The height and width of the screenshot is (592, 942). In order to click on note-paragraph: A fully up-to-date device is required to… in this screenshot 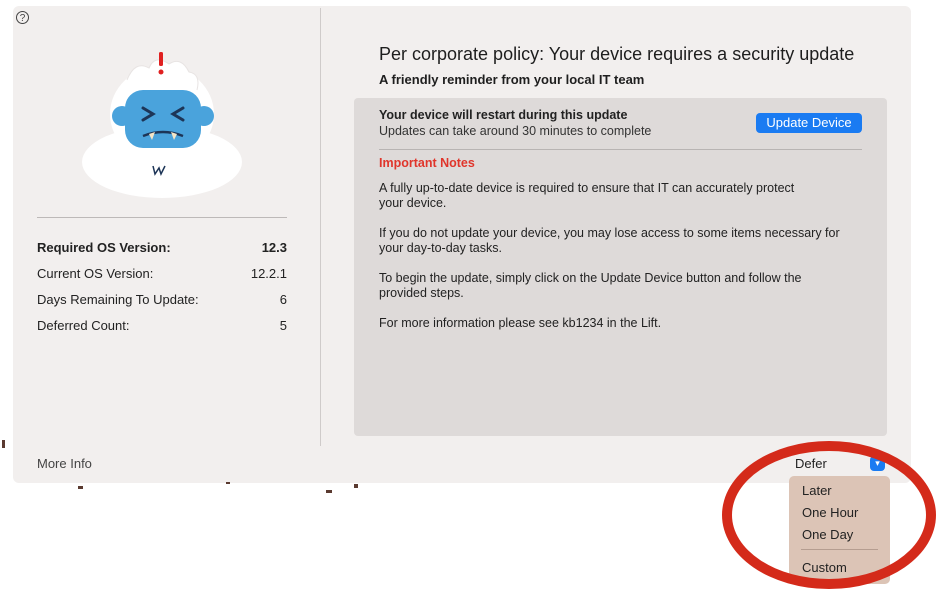, I will do `click(619, 196)`.